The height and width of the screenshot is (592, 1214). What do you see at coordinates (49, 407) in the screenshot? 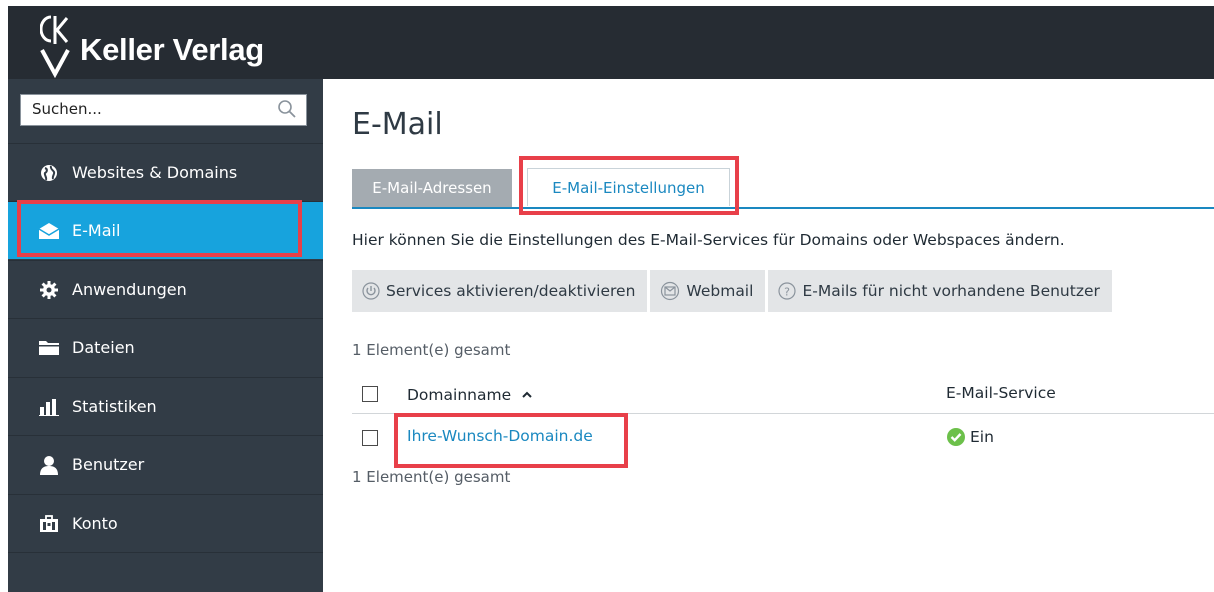
I see `bar-chart-icon` at bounding box center [49, 407].